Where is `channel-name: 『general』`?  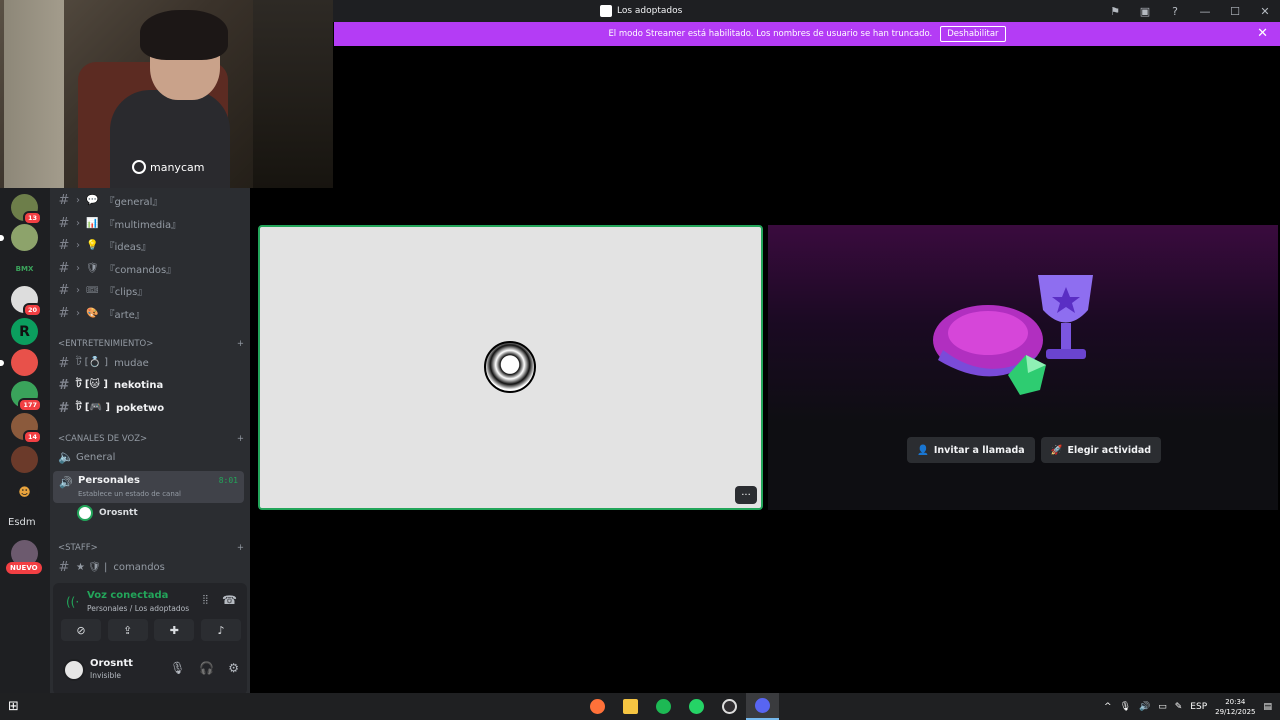 channel-name: 『general』 is located at coordinates (133, 202).